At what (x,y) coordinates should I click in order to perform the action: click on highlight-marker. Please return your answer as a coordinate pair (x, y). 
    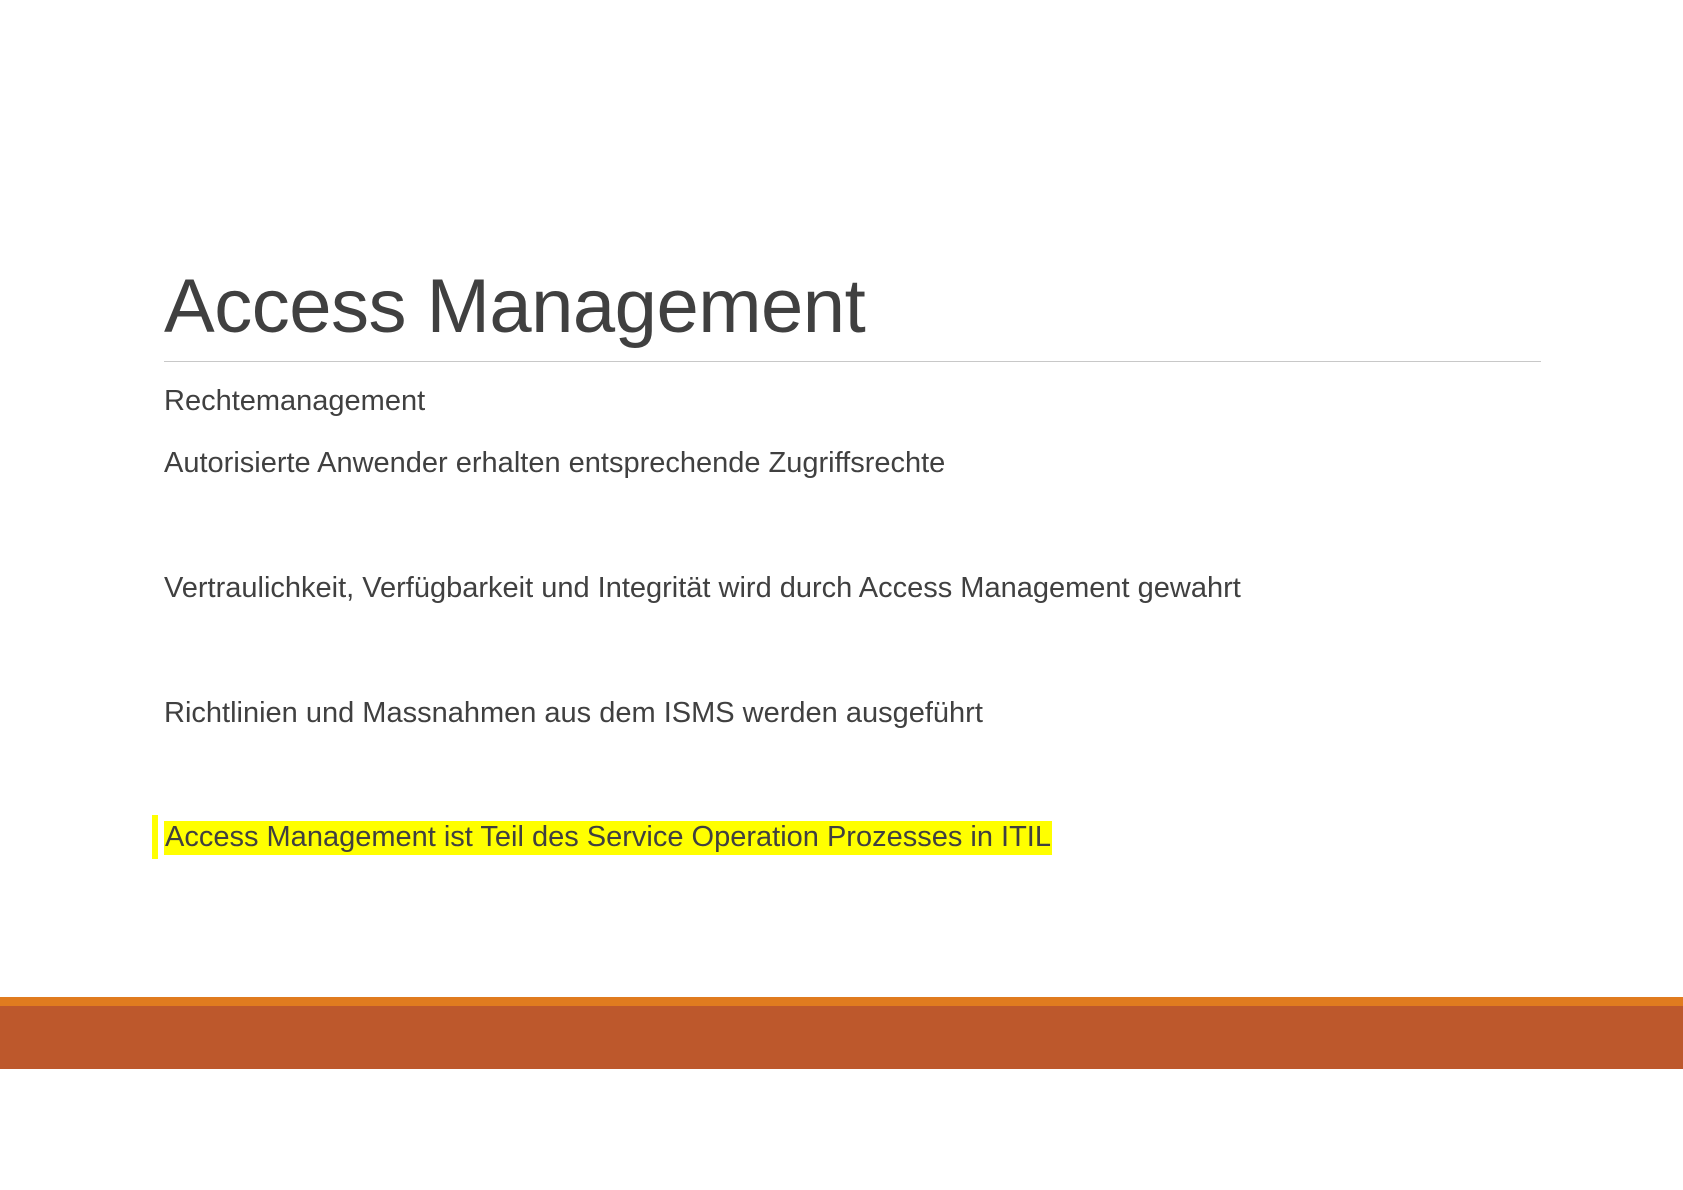
    Looking at the image, I should click on (155, 837).